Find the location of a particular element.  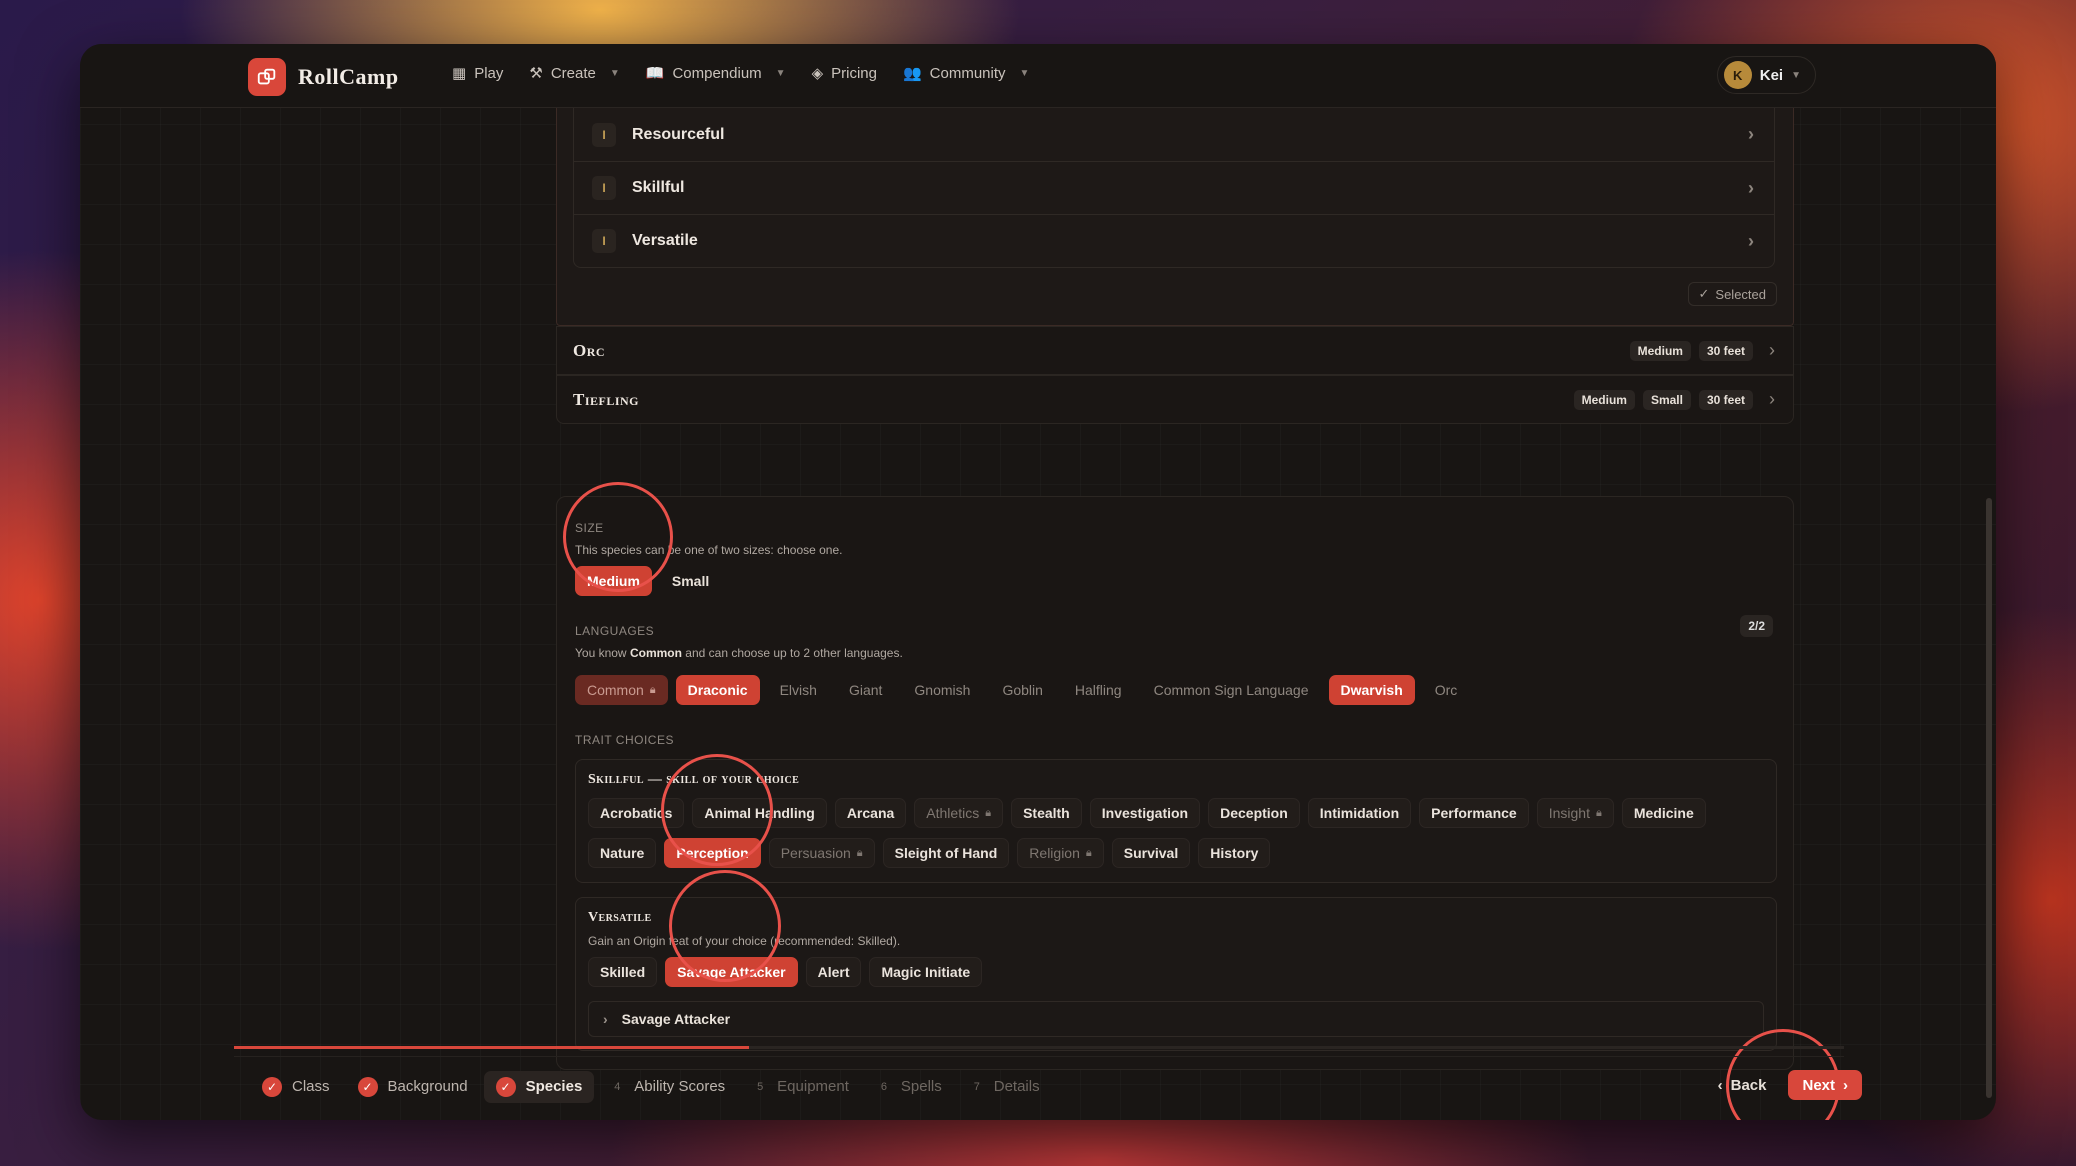

step-label: Ability Scores is located at coordinates (680, 1086).